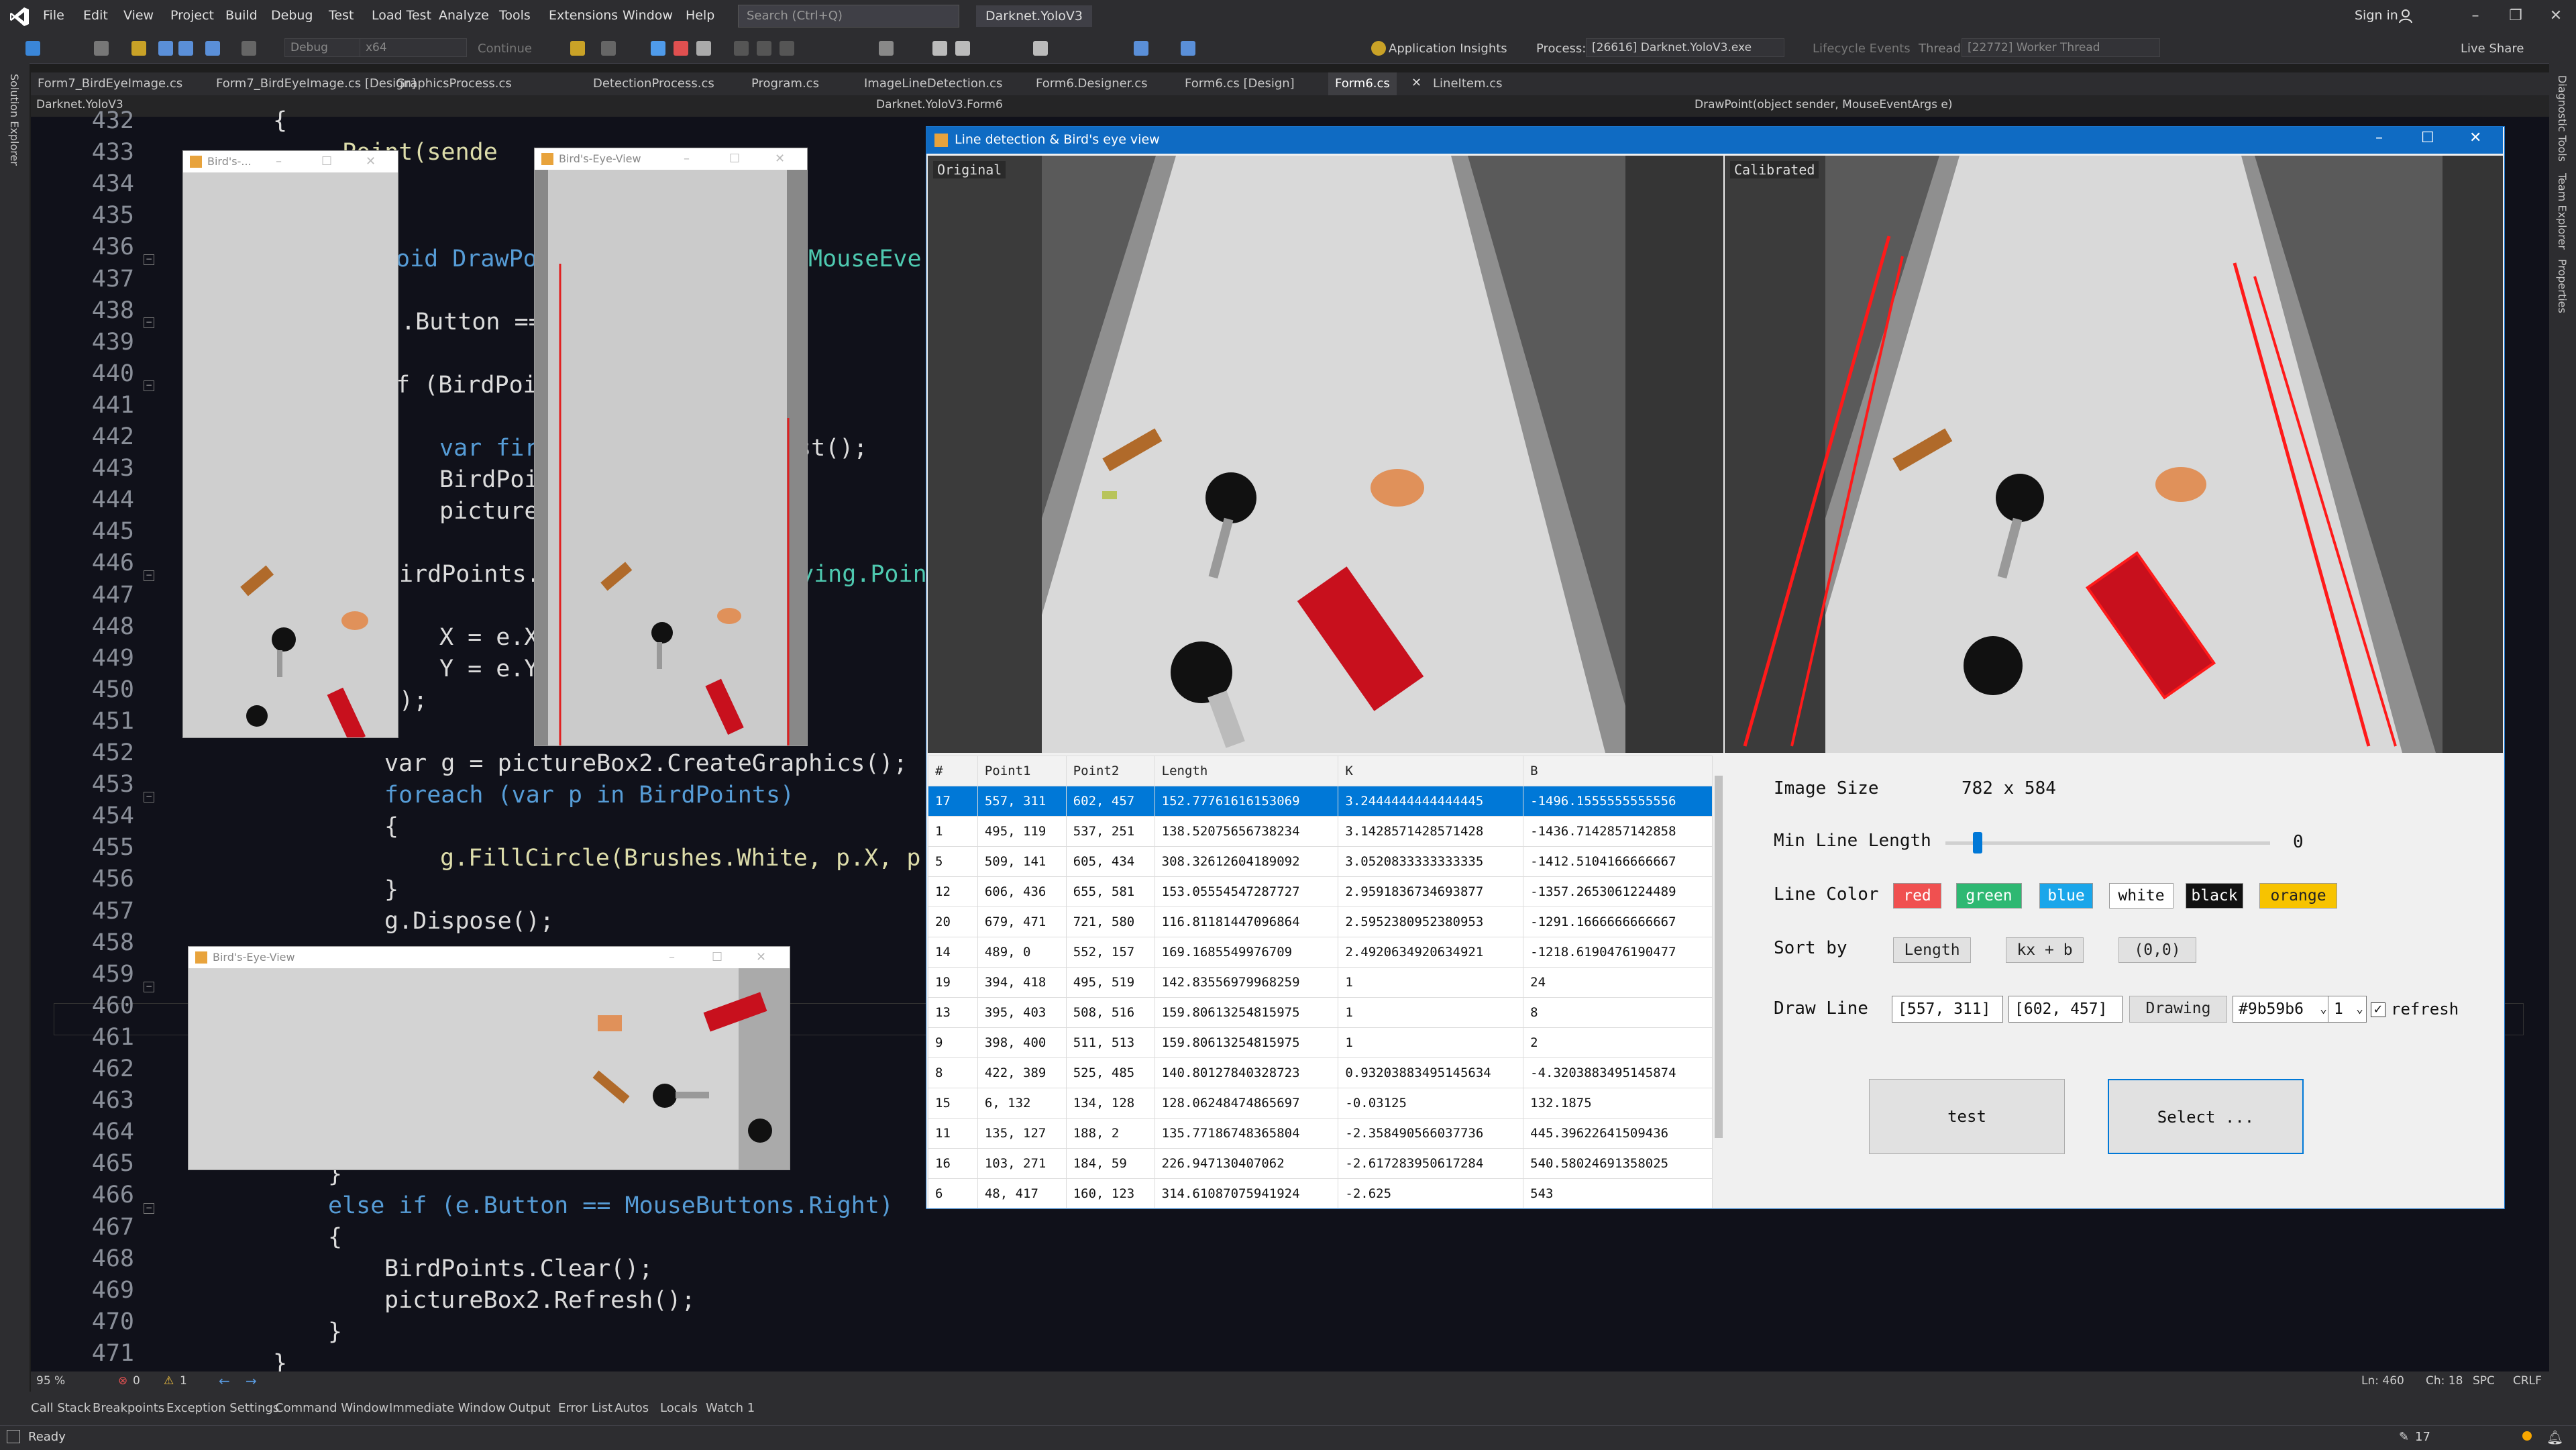 The width and height of the screenshot is (2576, 1450). Describe the element at coordinates (939, 49) in the screenshot. I see `bookmark-icon` at that location.